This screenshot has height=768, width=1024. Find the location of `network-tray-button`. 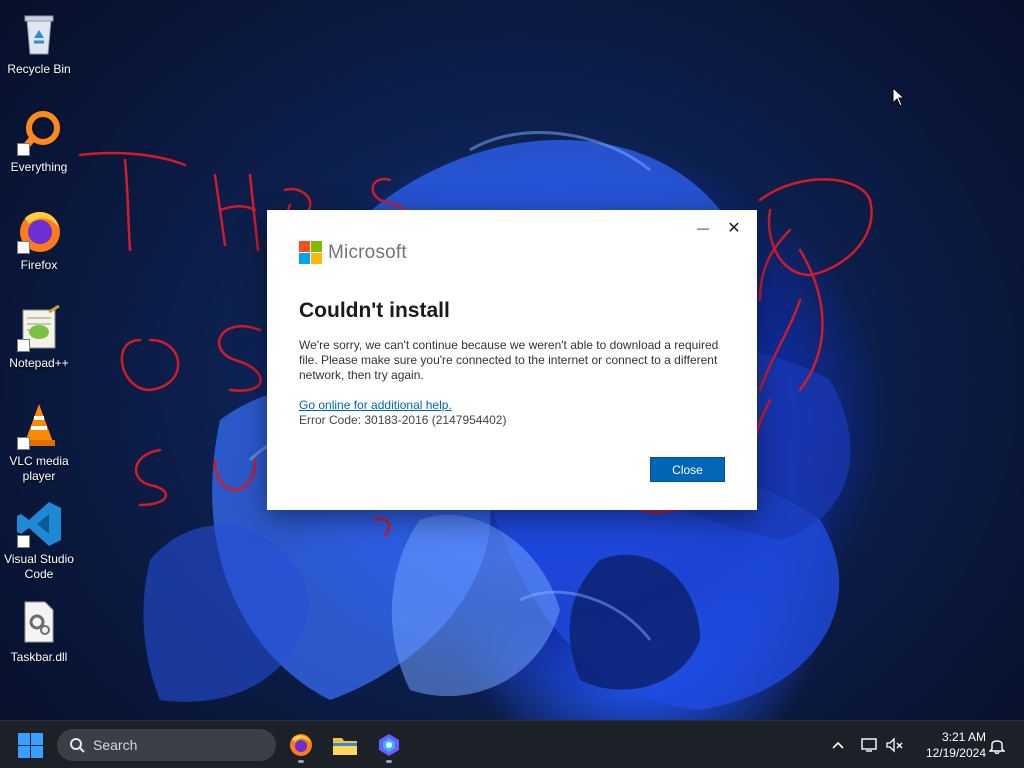

network-tray-button is located at coordinates (870, 745).